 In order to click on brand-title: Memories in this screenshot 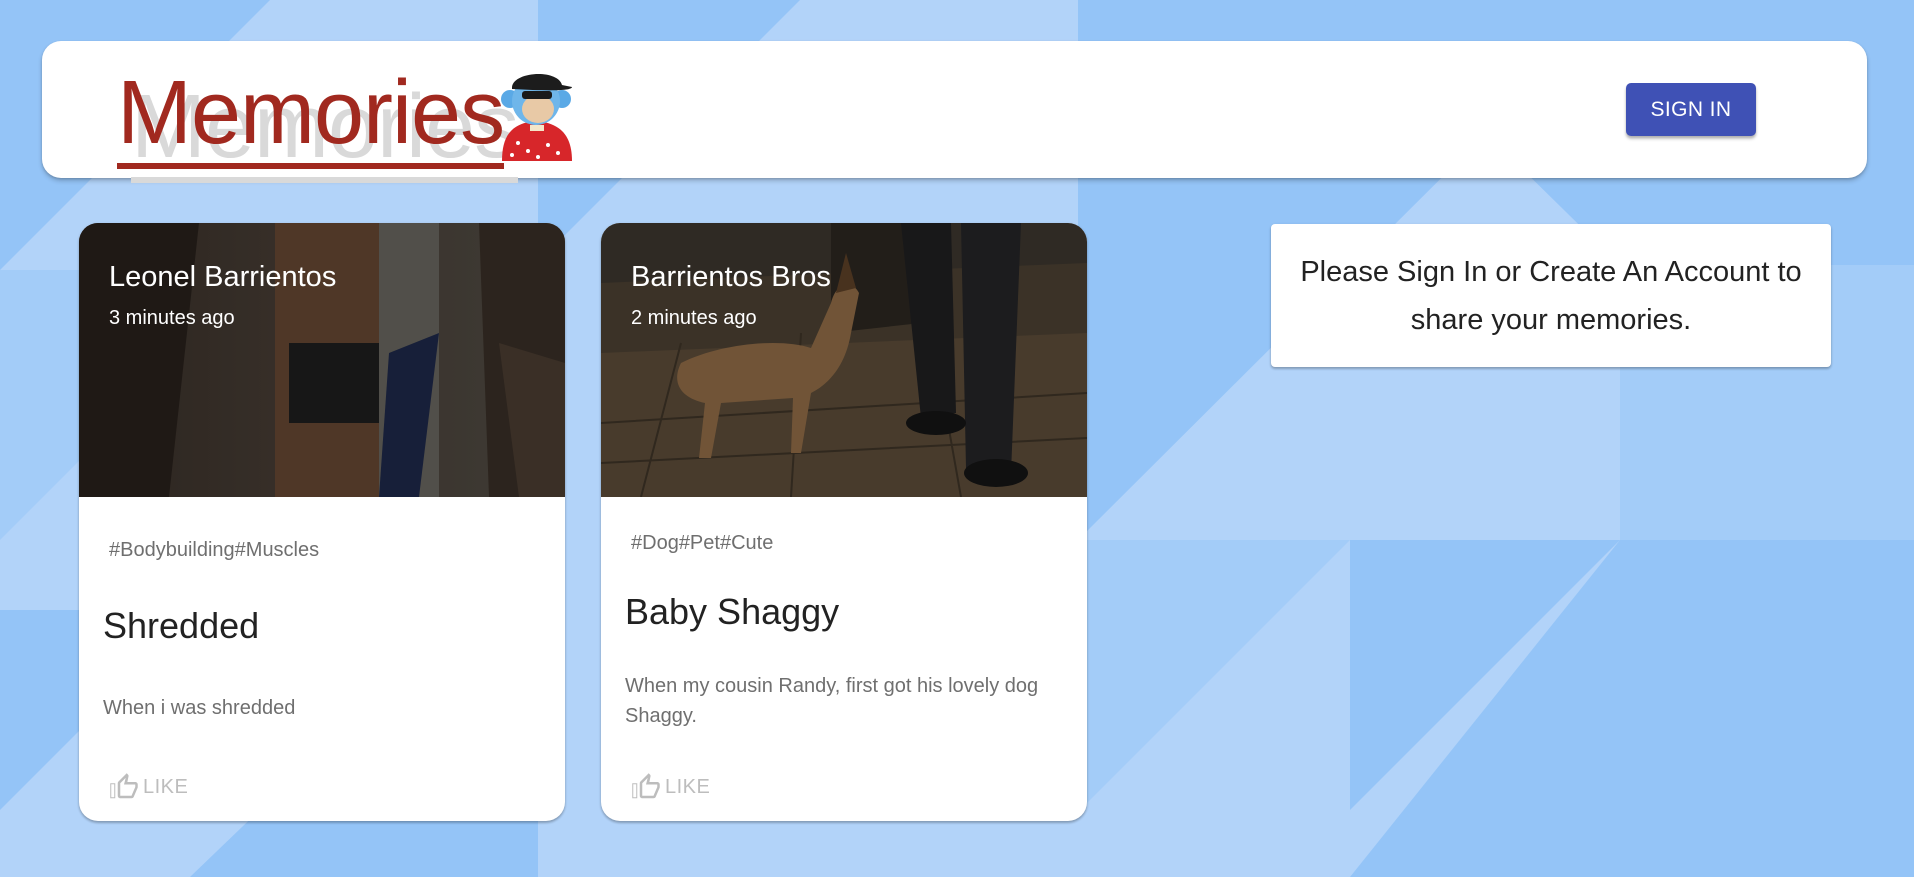, I will do `click(311, 116)`.